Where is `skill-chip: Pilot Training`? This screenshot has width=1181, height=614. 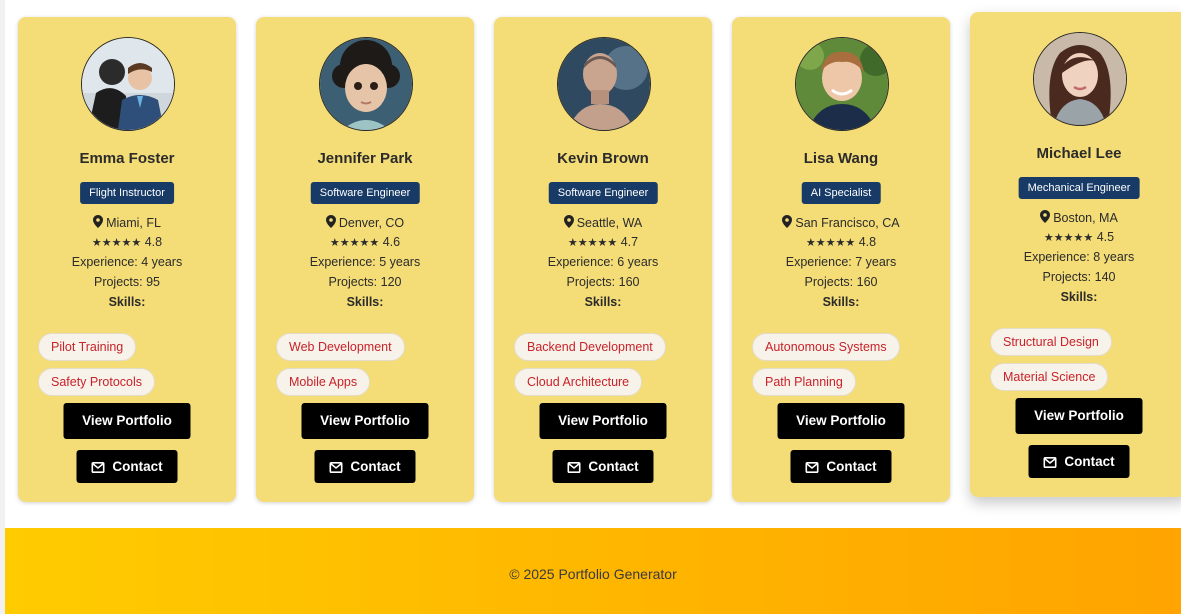
skill-chip: Pilot Training is located at coordinates (87, 347).